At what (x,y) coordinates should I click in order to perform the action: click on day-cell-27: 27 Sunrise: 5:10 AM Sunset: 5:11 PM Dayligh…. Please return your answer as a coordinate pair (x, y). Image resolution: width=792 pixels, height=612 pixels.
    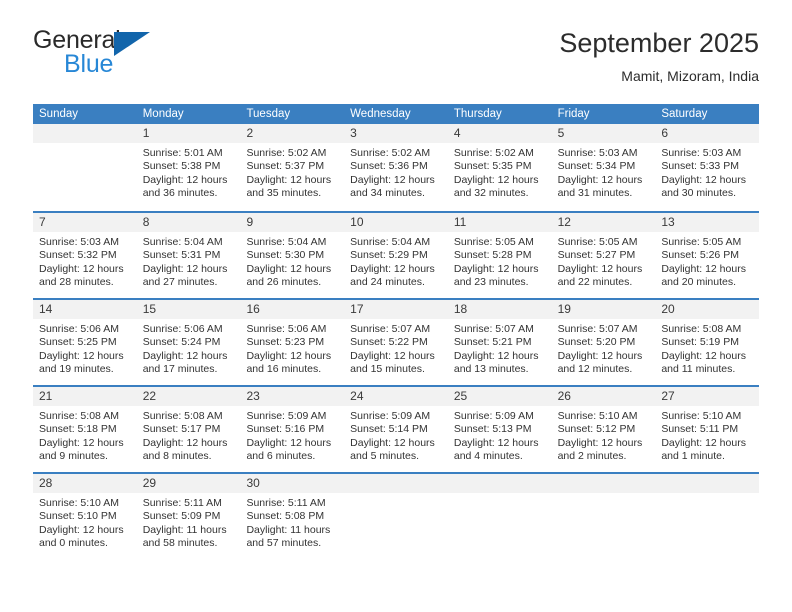
    Looking at the image, I should click on (707, 429).